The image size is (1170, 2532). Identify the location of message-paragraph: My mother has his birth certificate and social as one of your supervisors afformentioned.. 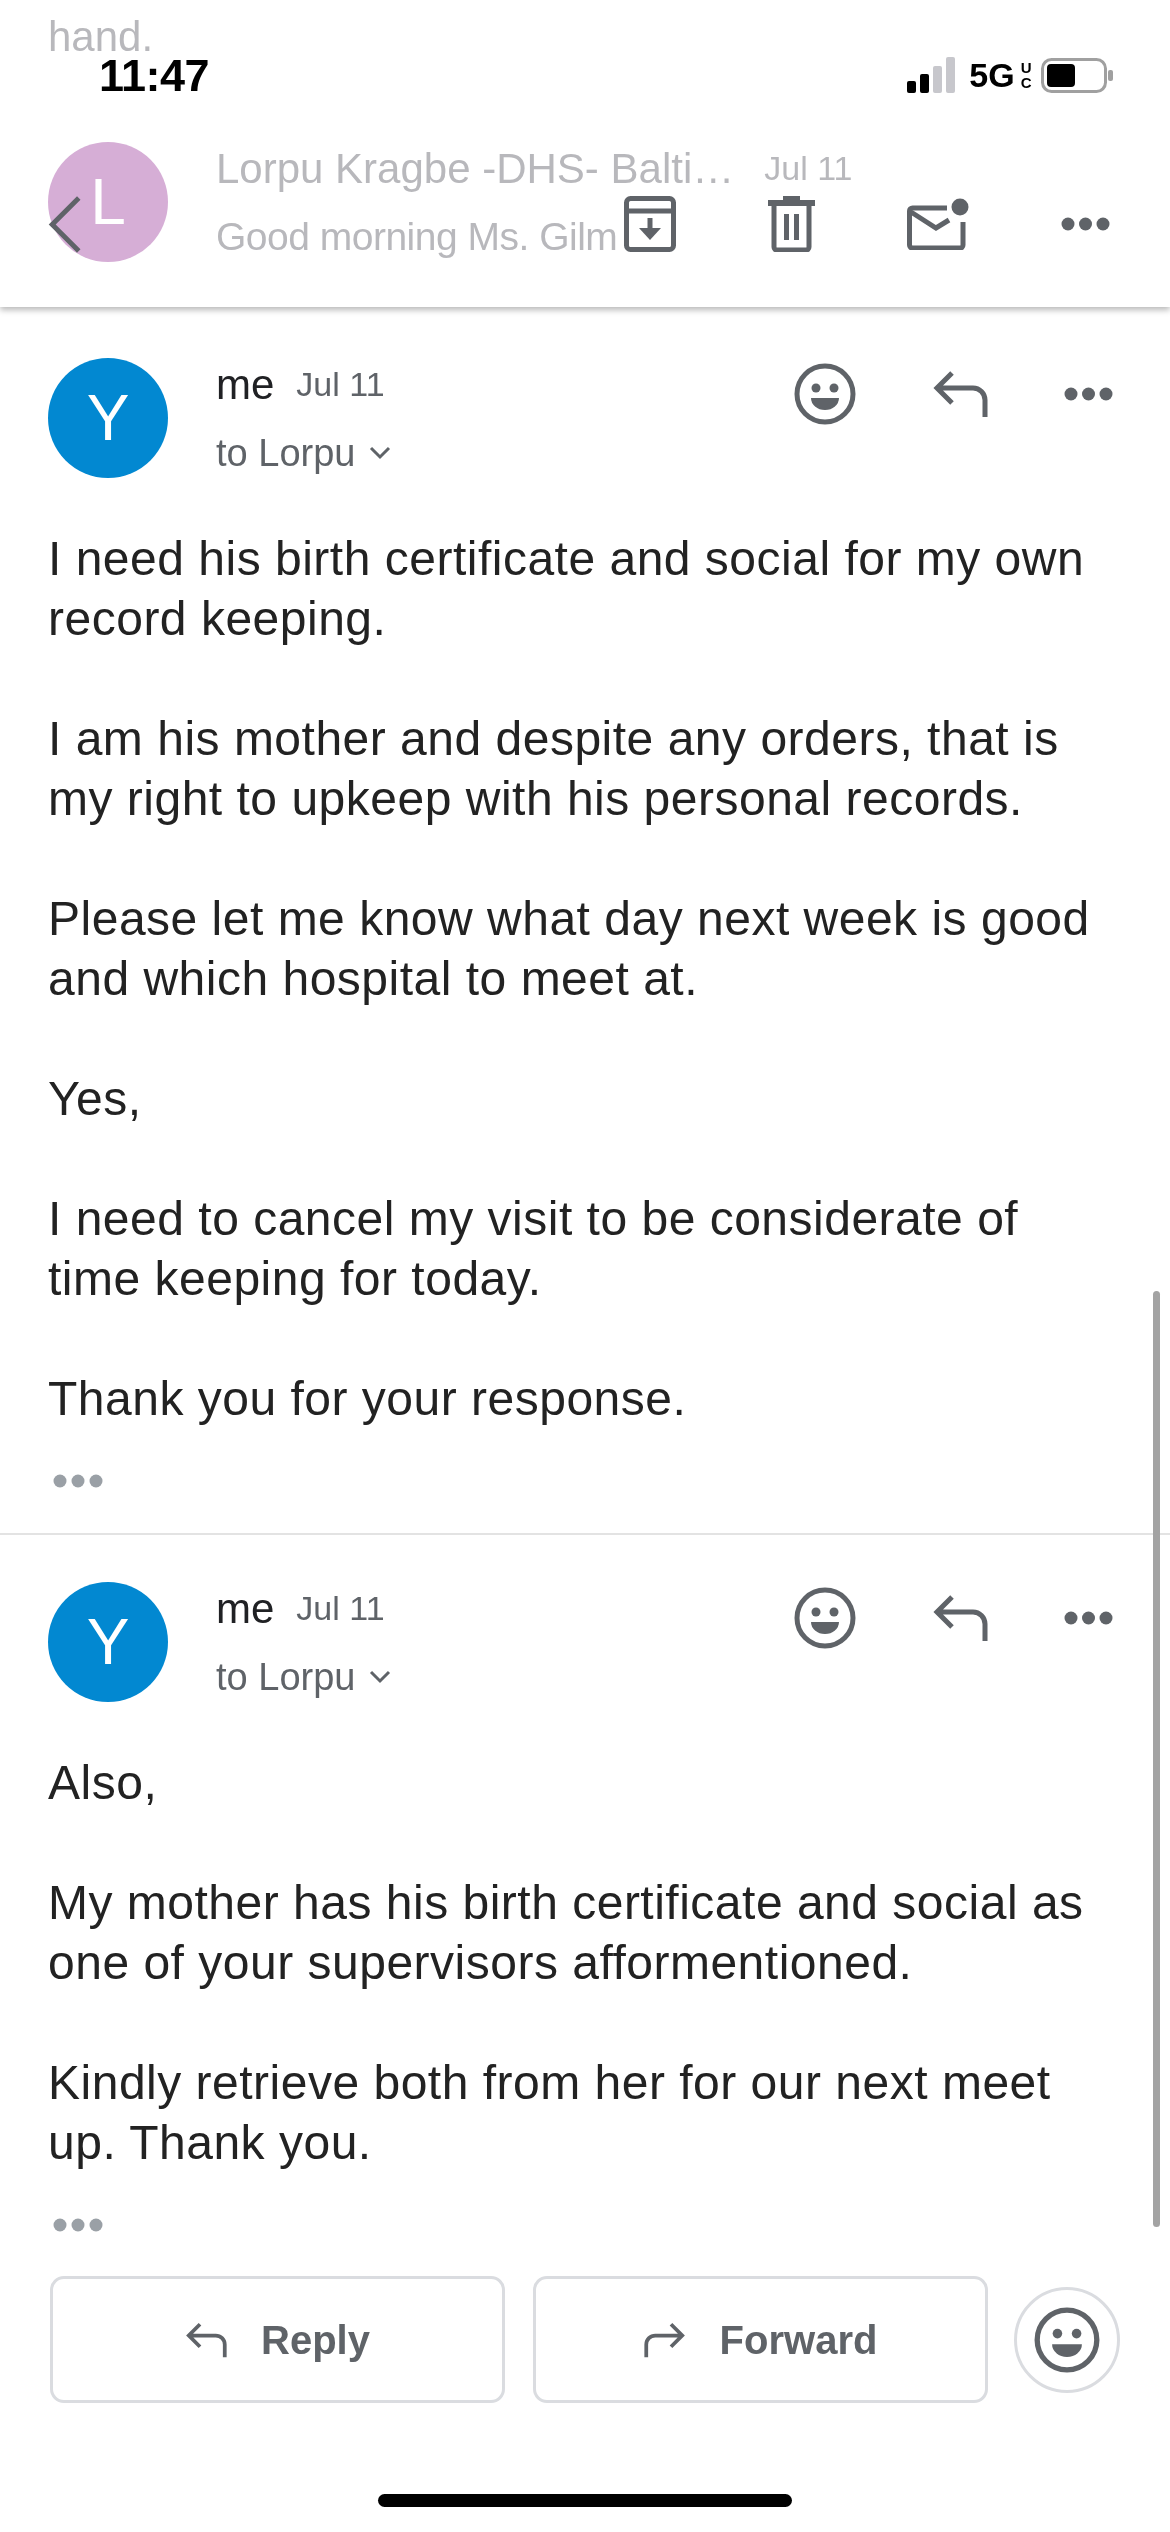
(566, 1933).